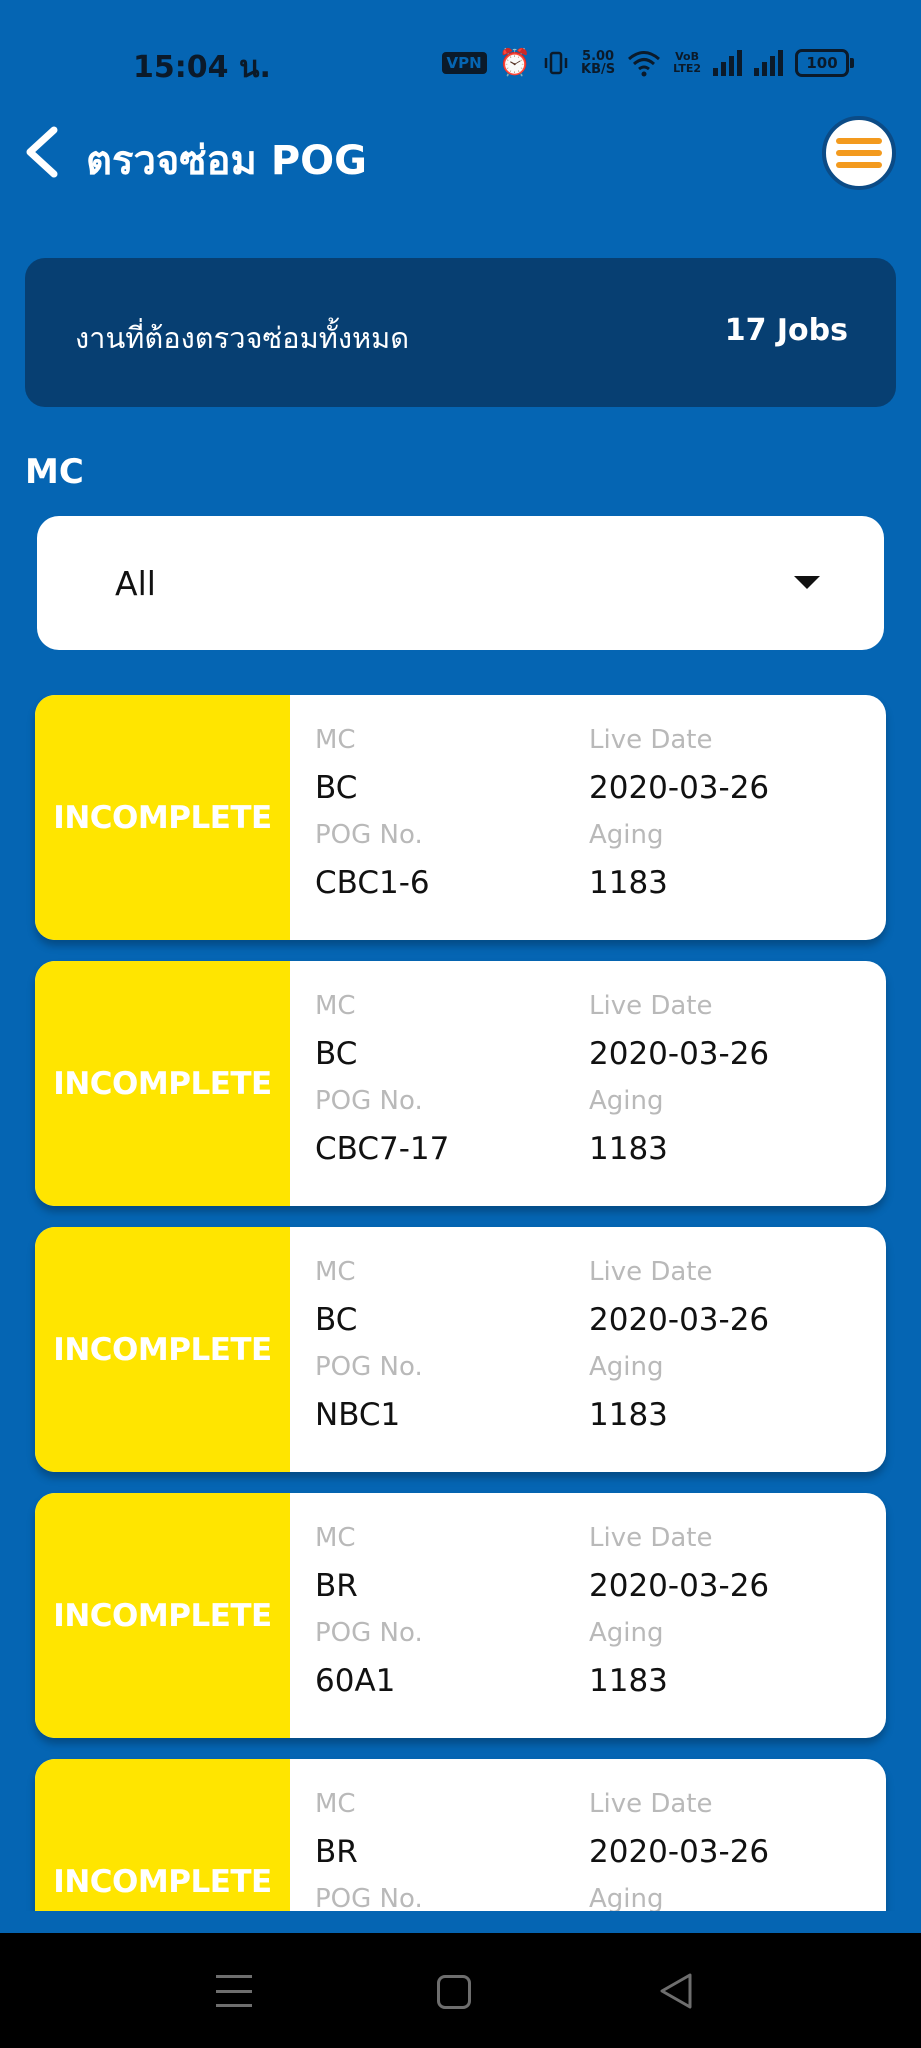 The image size is (921, 2048). Describe the element at coordinates (824, 63) in the screenshot. I see `battery-icon: 100` at that location.